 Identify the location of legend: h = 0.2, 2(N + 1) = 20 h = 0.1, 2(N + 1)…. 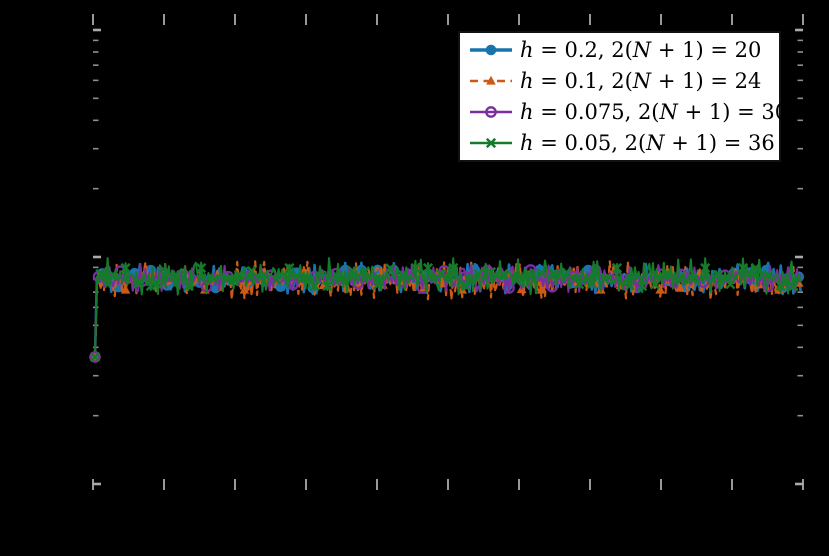
(623, 96).